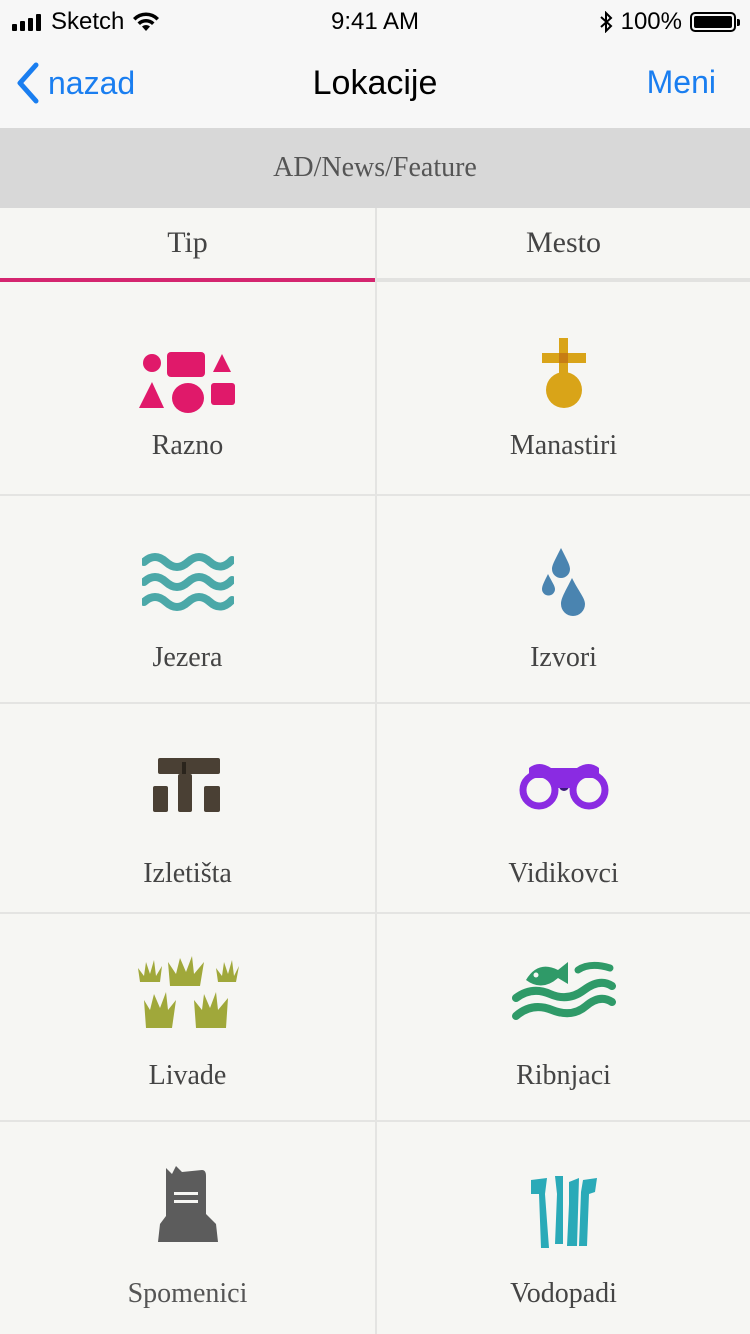 This screenshot has height=1334, width=750. I want to click on category-livade: Livade, so click(187, 1018).